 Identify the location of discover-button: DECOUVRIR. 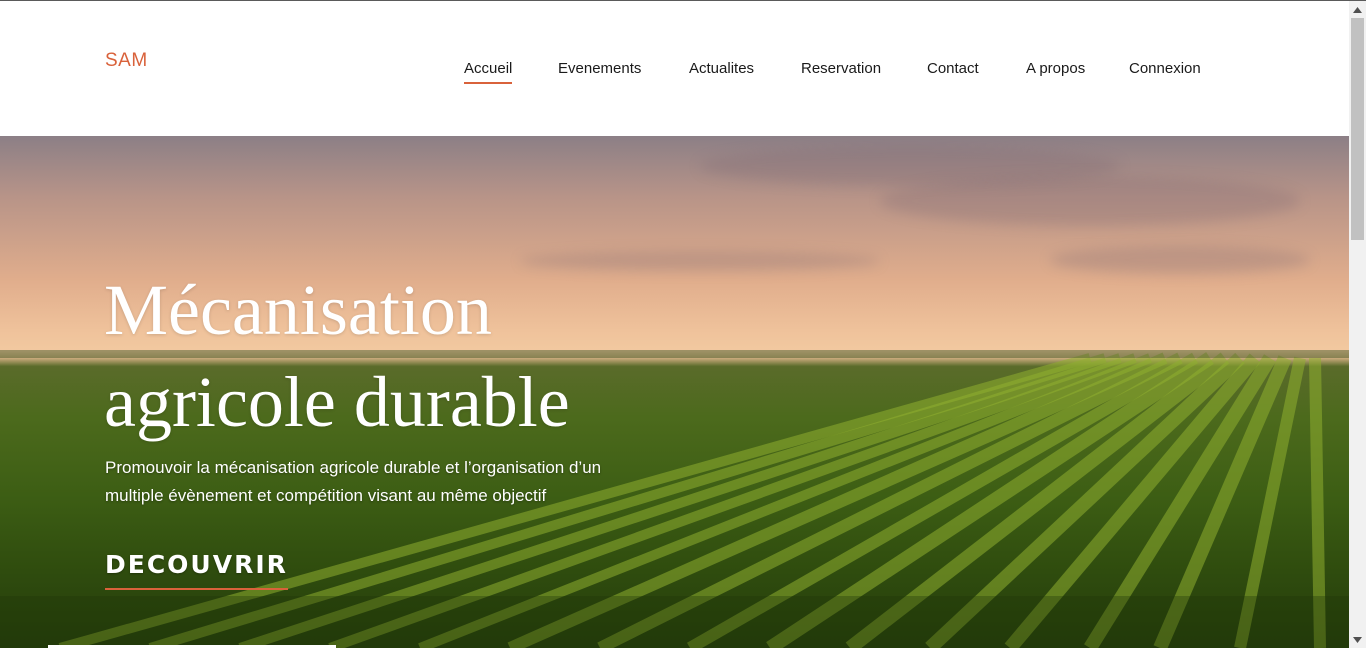
(196, 570).